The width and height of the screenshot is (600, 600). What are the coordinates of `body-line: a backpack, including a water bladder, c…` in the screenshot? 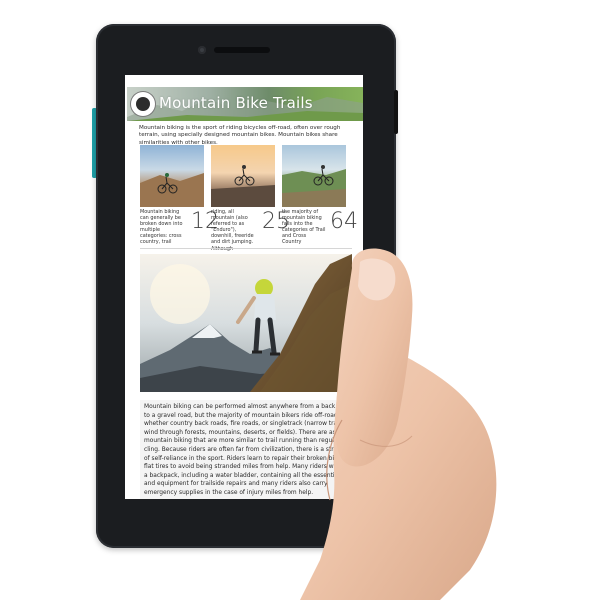 It's located at (239, 475).